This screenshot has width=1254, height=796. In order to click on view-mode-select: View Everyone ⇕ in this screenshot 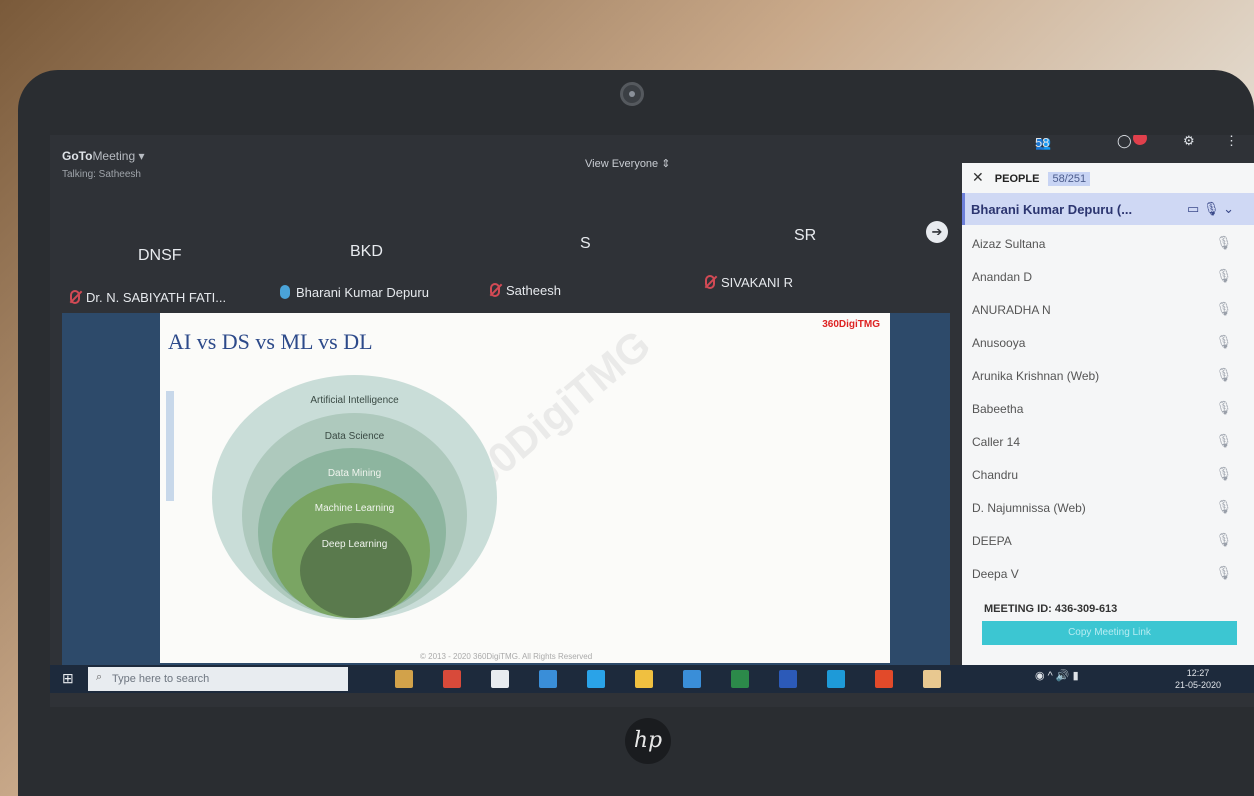, I will do `click(627, 163)`.